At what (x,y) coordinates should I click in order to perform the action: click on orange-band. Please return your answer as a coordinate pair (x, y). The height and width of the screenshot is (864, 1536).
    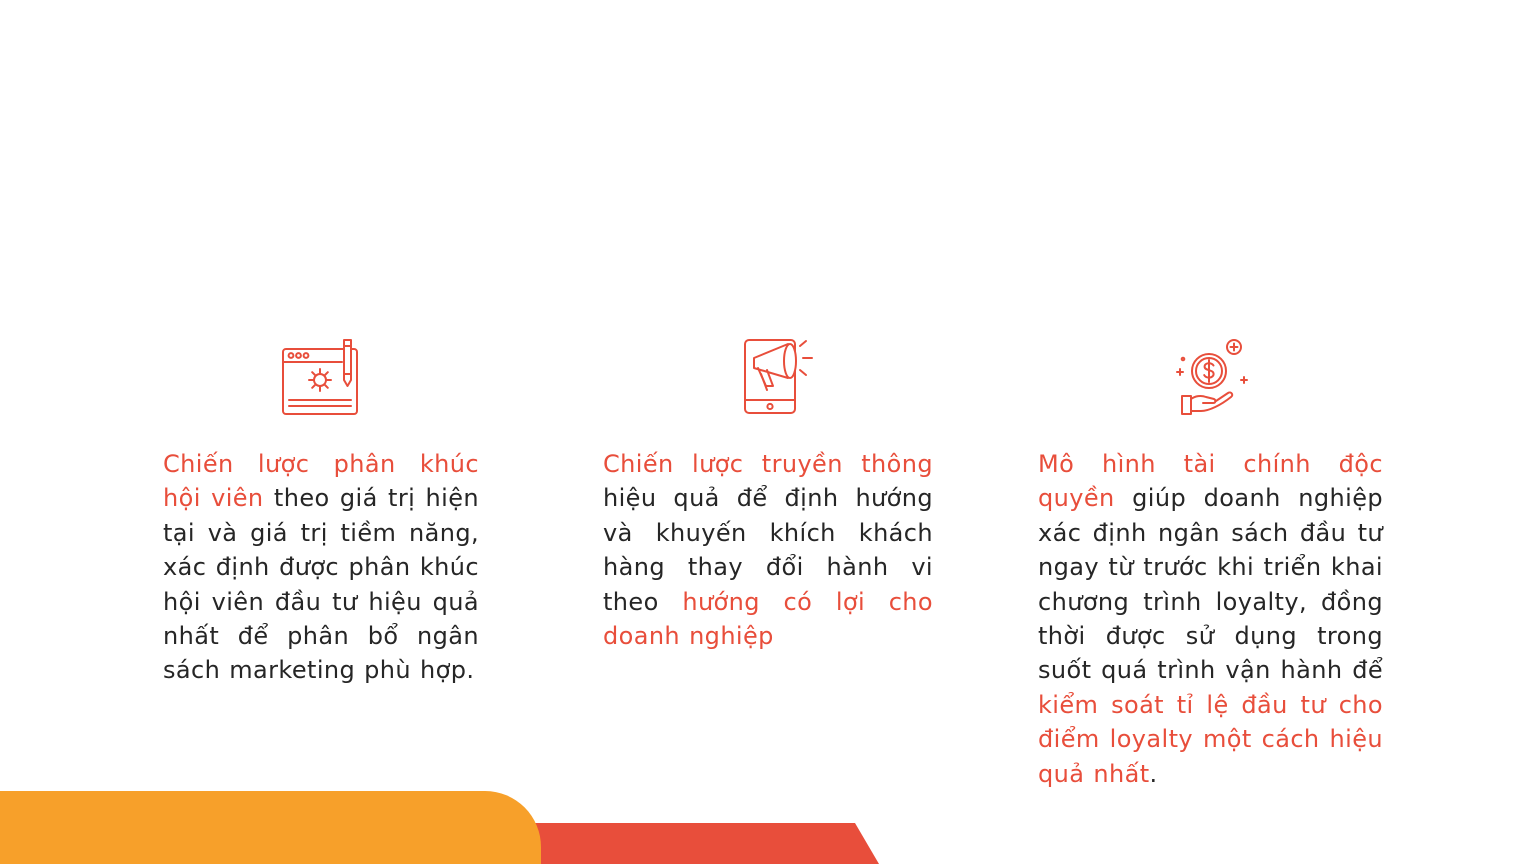
    Looking at the image, I should click on (270, 827).